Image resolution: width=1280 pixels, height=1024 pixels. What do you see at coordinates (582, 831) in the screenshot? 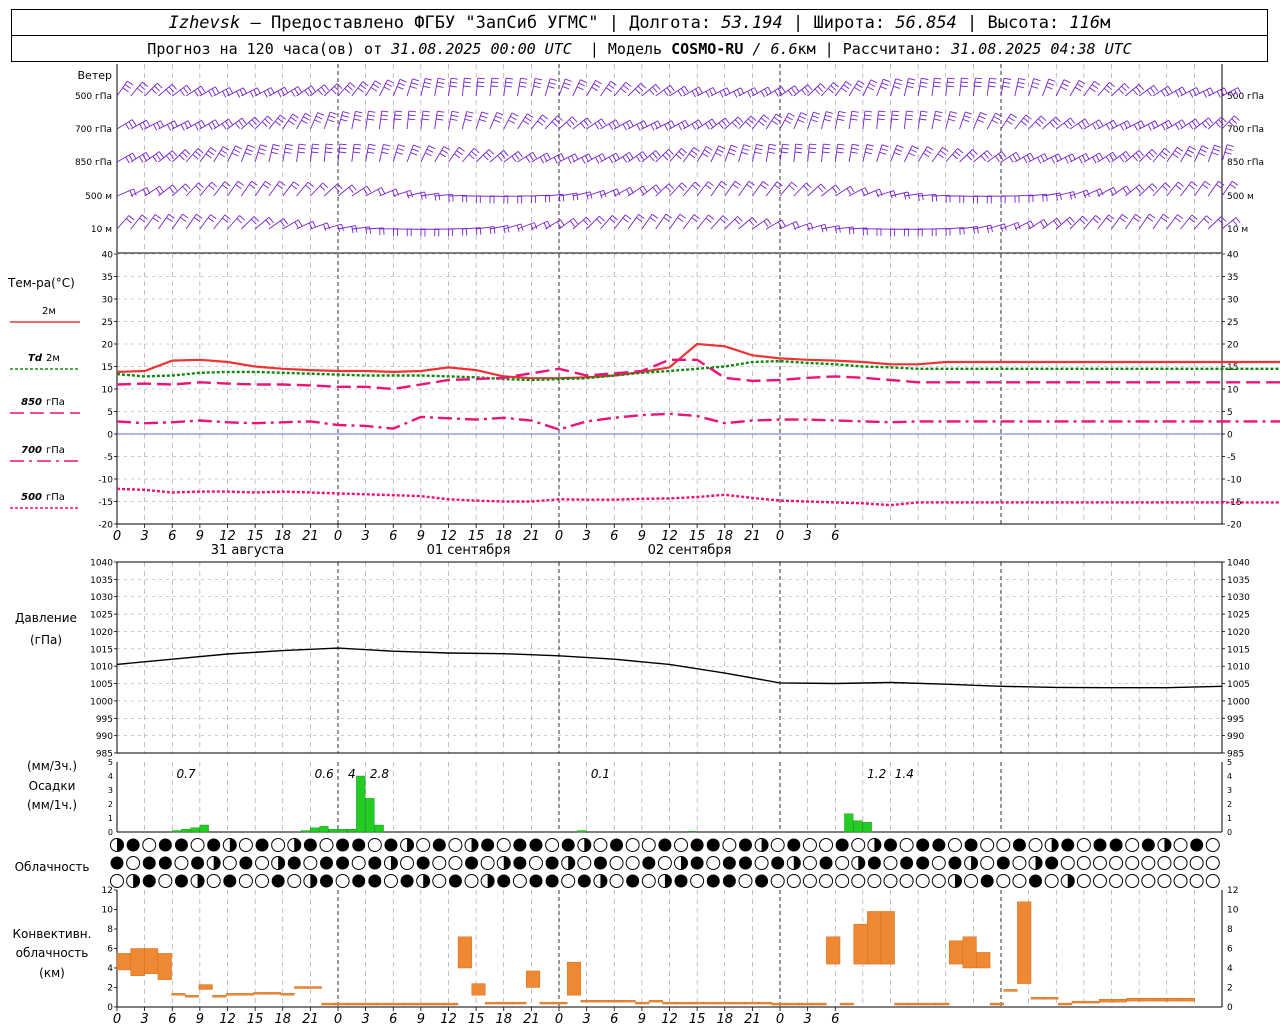
I see `precip-bar` at bounding box center [582, 831].